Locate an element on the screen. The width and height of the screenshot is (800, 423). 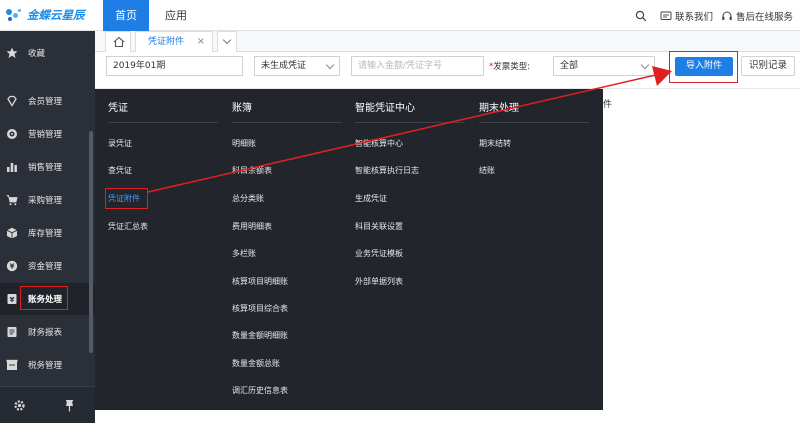
cart-icon is located at coordinates (12, 200).